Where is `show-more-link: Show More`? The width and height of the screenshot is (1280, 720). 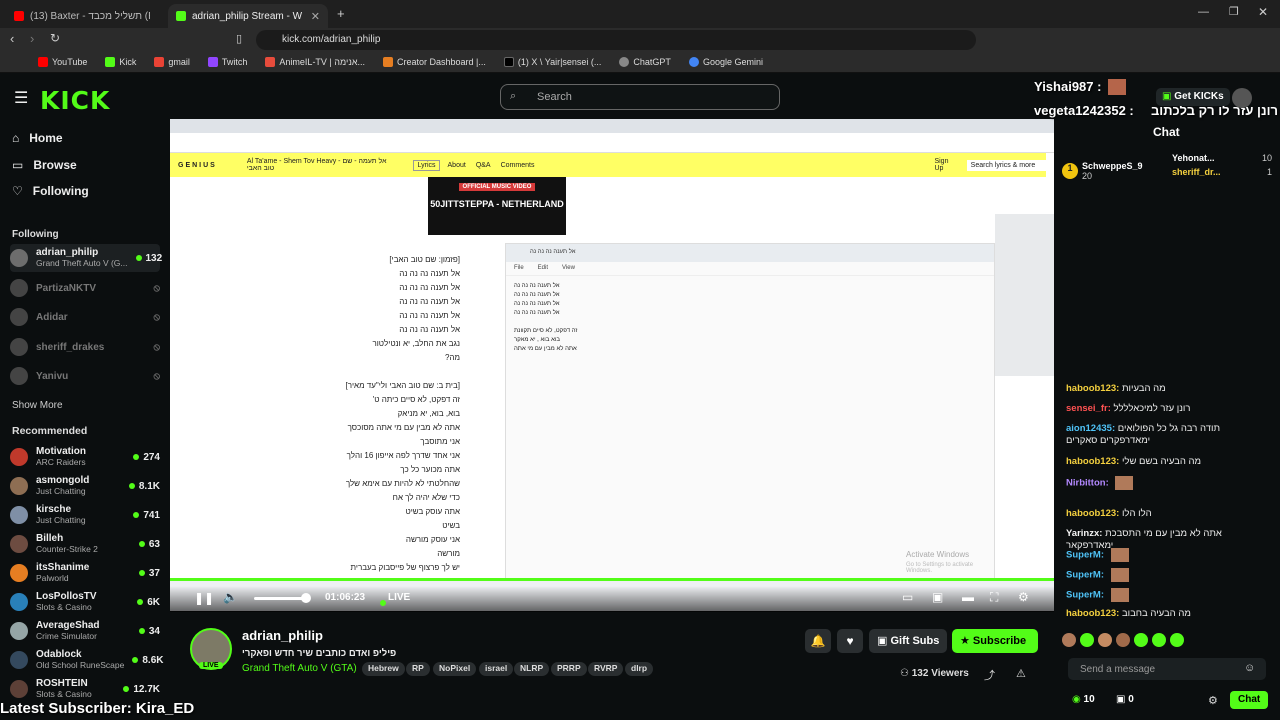 show-more-link: Show More is located at coordinates (37, 405).